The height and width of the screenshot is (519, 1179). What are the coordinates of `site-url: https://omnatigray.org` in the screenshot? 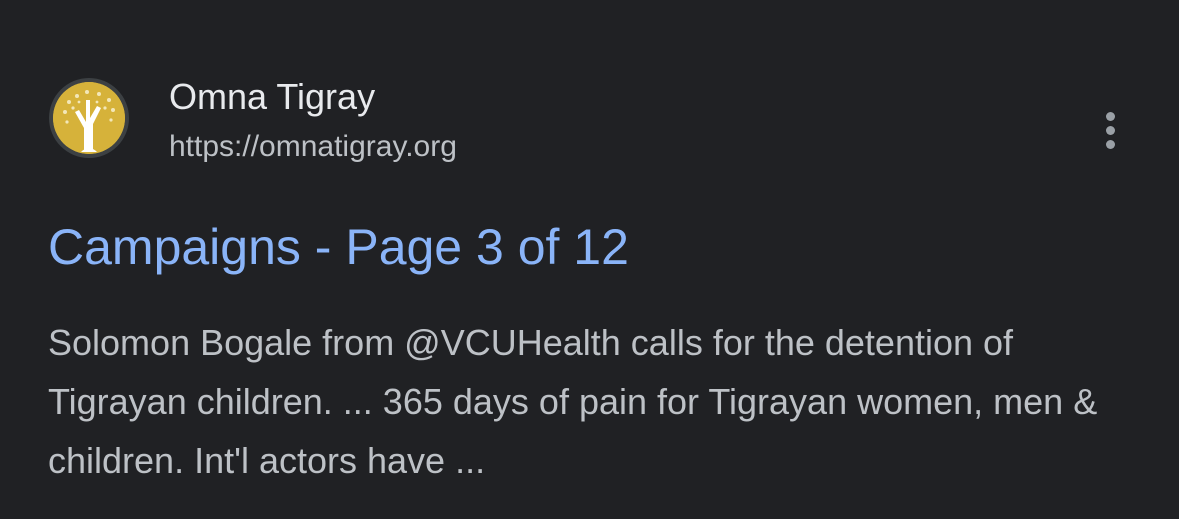 It's located at (313, 147).